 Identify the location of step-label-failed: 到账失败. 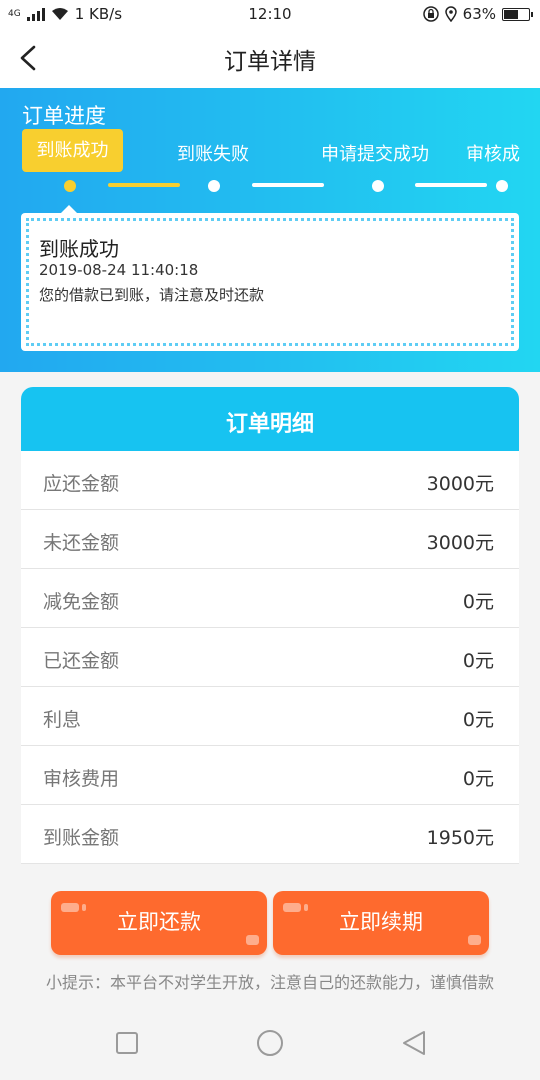
(213, 153).